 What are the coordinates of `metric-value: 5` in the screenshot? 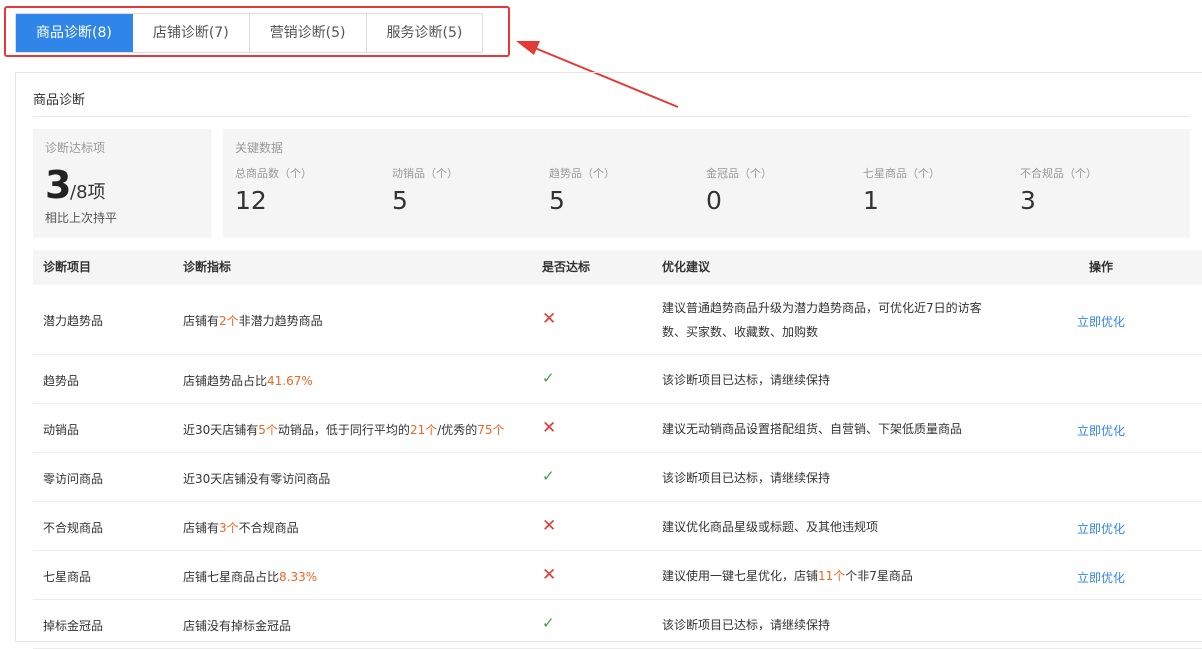 It's located at (400, 200).